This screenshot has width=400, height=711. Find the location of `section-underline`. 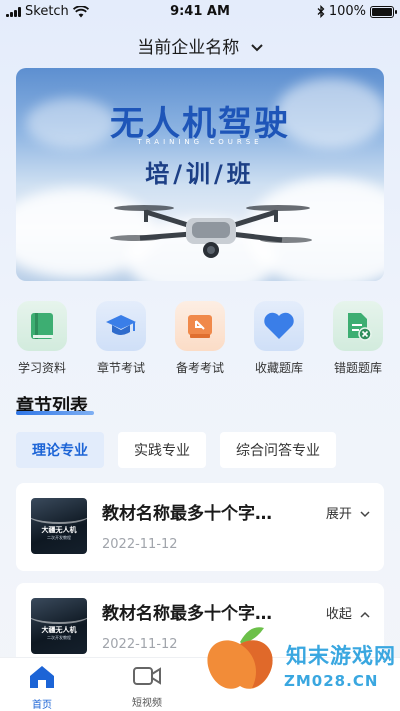

section-underline is located at coordinates (55, 413).